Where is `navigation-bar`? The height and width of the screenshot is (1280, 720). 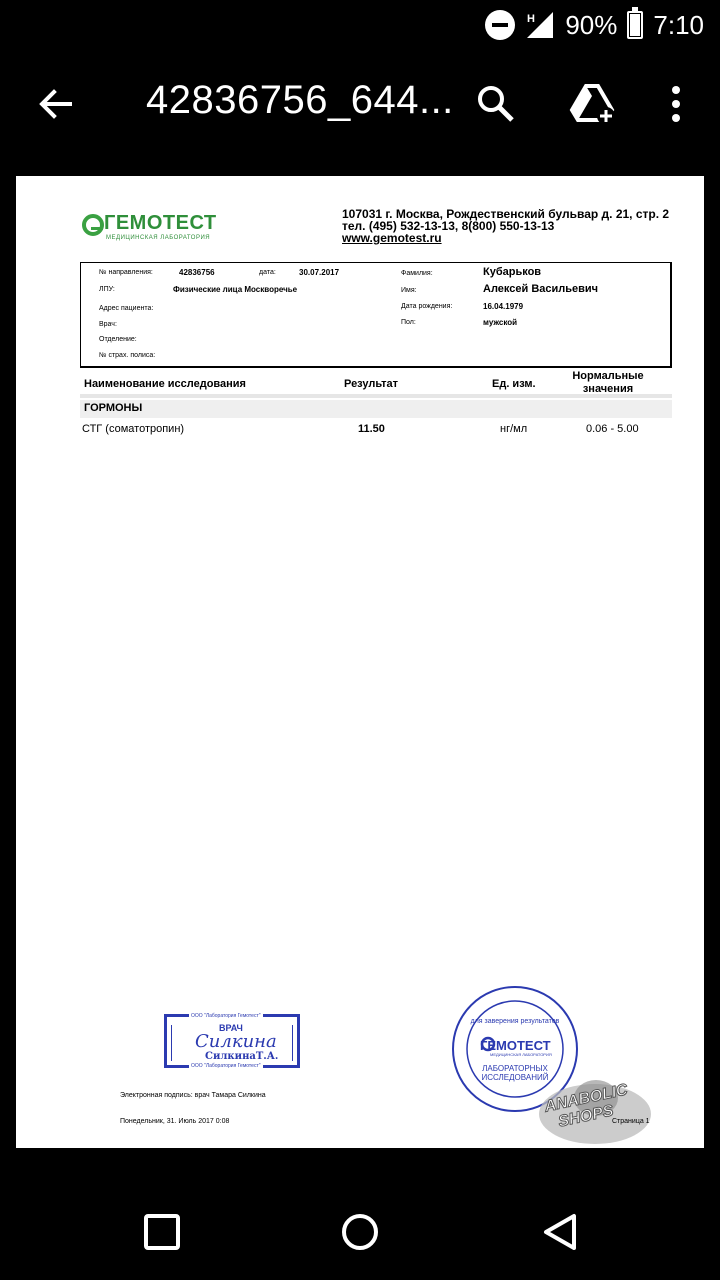
navigation-bar is located at coordinates (360, 1232).